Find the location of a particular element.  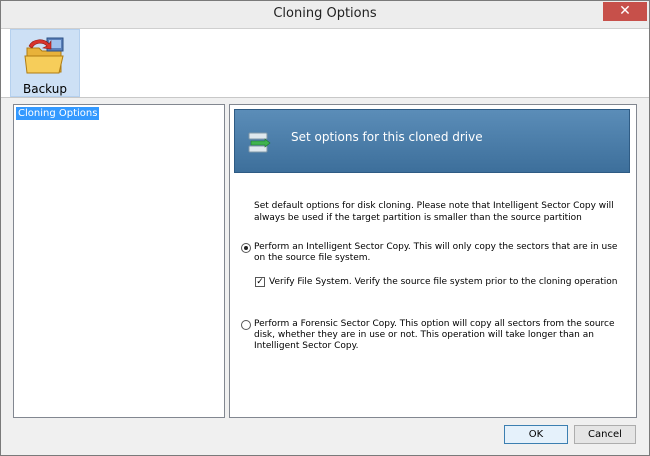

close-button: ✕ is located at coordinates (625, 11).